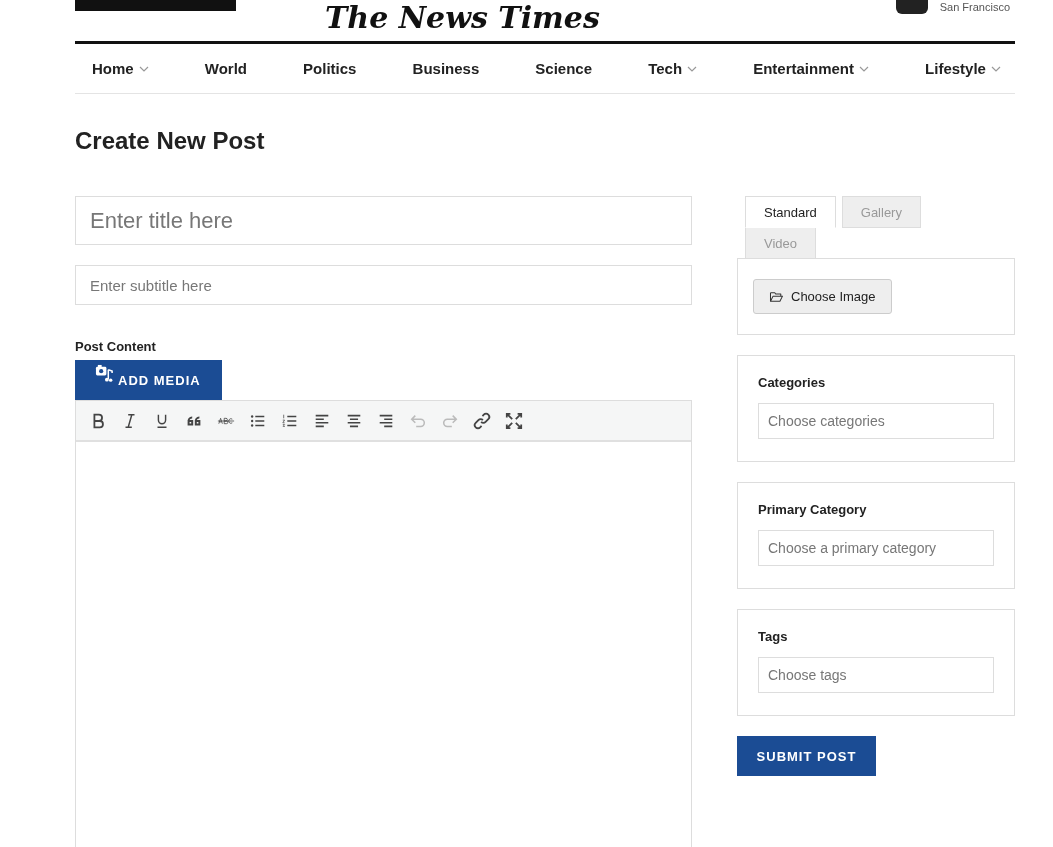 This screenshot has height=847, width=1053. What do you see at coordinates (120, 68) in the screenshot?
I see `nav-link: Home` at bounding box center [120, 68].